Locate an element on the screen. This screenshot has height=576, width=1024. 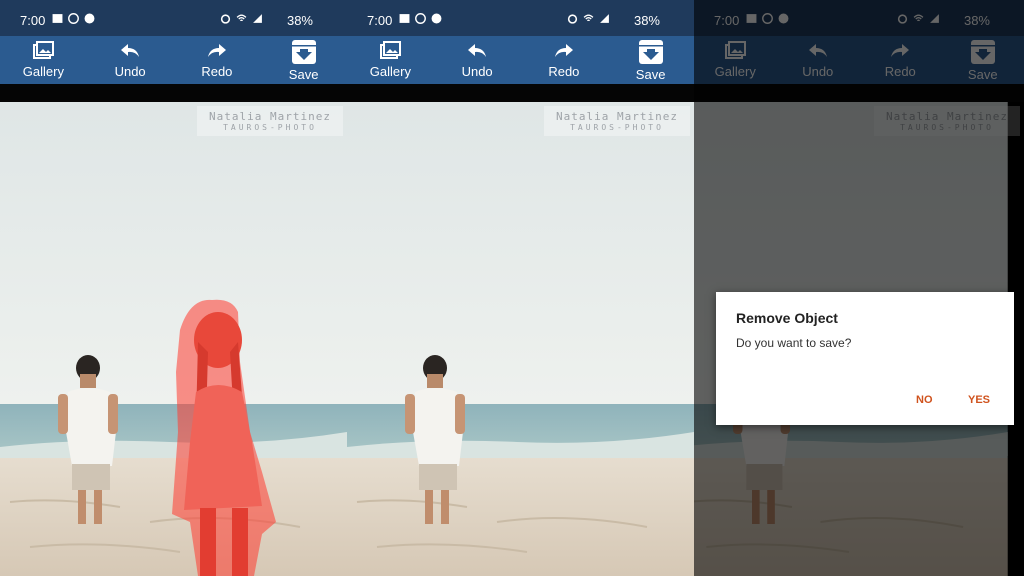
dialog-title: Remove Object is located at coordinates (787, 318).